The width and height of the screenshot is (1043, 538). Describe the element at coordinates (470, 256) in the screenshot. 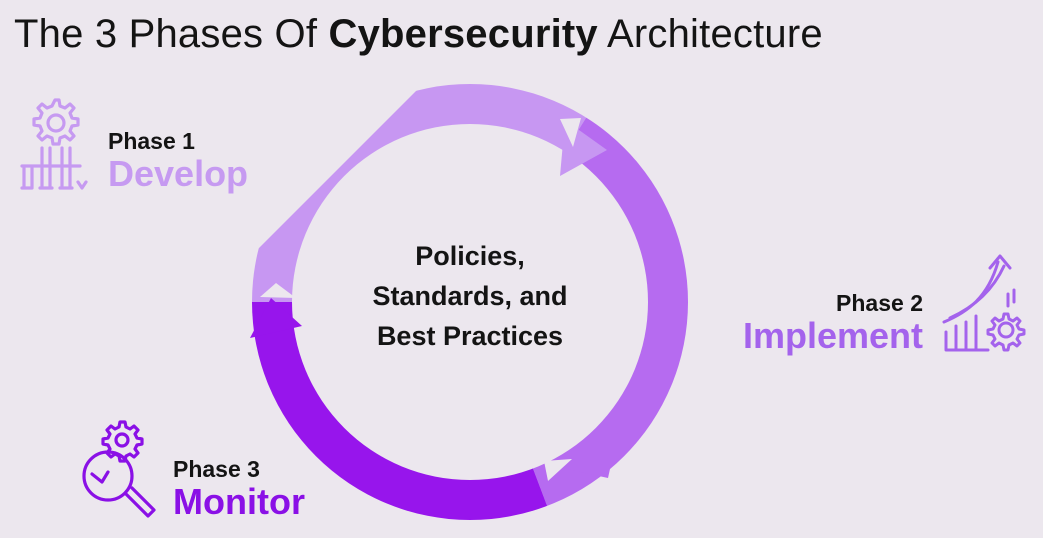

I see `center-line-1: Policies,` at that location.